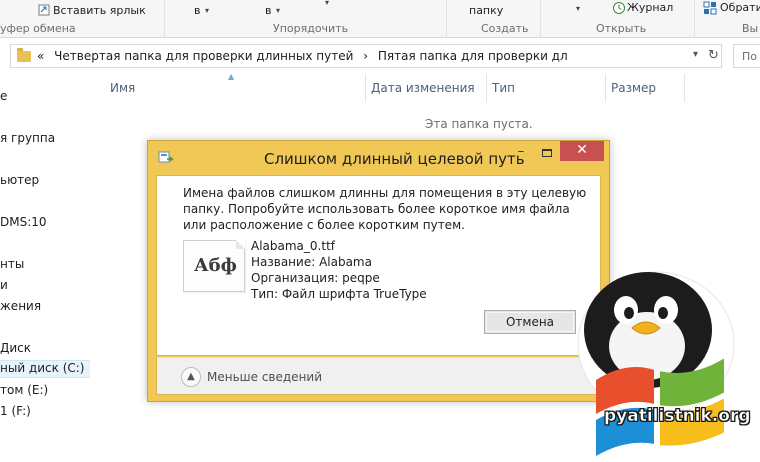 The width and height of the screenshot is (760, 462). What do you see at coordinates (311, 262) in the screenshot?
I see `file-title: Название: Alabama` at bounding box center [311, 262].